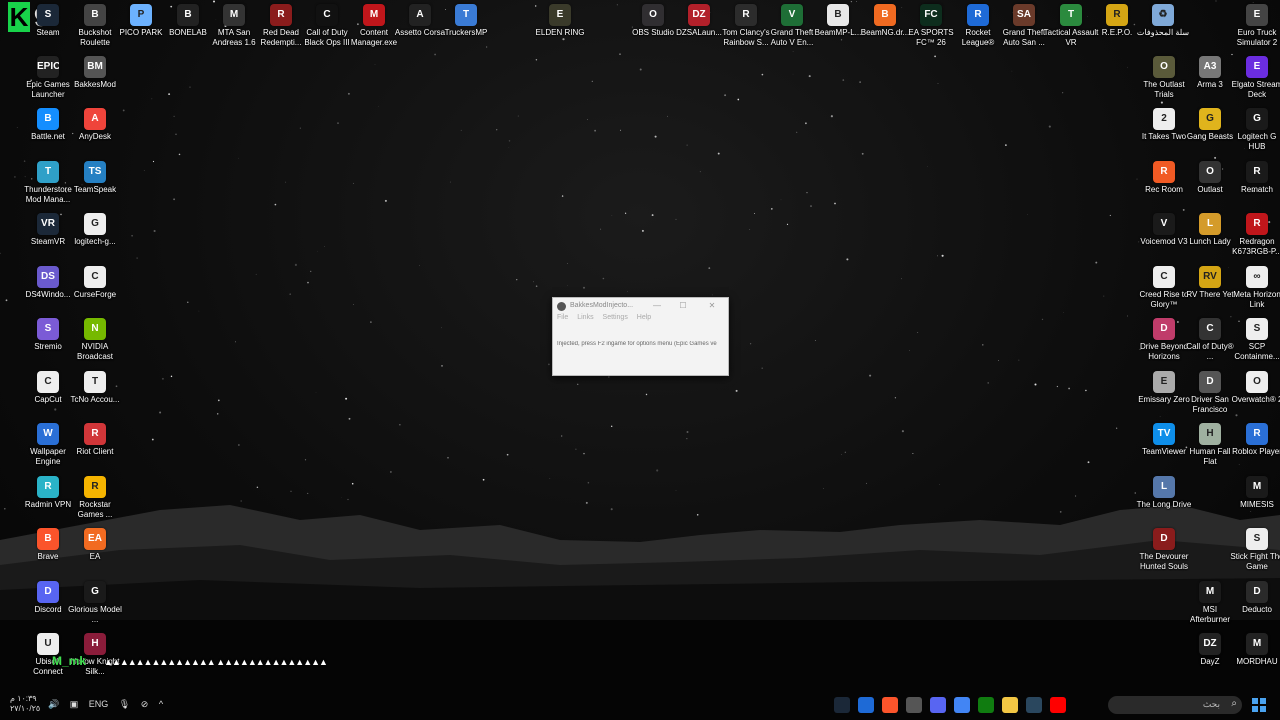  I want to click on desktop-icon: TS TeamSpeak, so click(95, 187).